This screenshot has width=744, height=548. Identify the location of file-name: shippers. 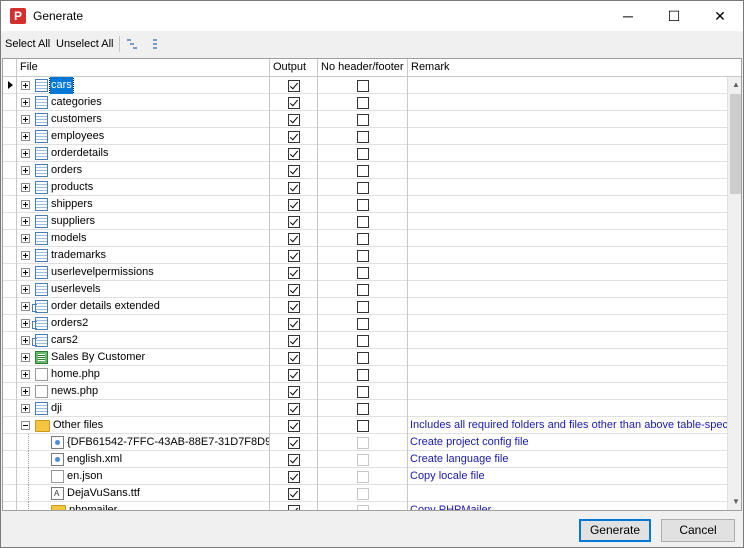
(72, 204).